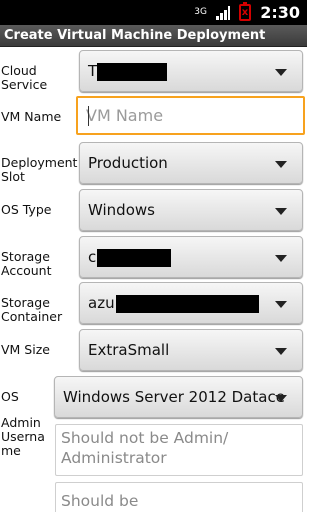 This screenshot has width=320, height=512. Describe the element at coordinates (121, 210) in the screenshot. I see `os-type-value: Windows` at that location.